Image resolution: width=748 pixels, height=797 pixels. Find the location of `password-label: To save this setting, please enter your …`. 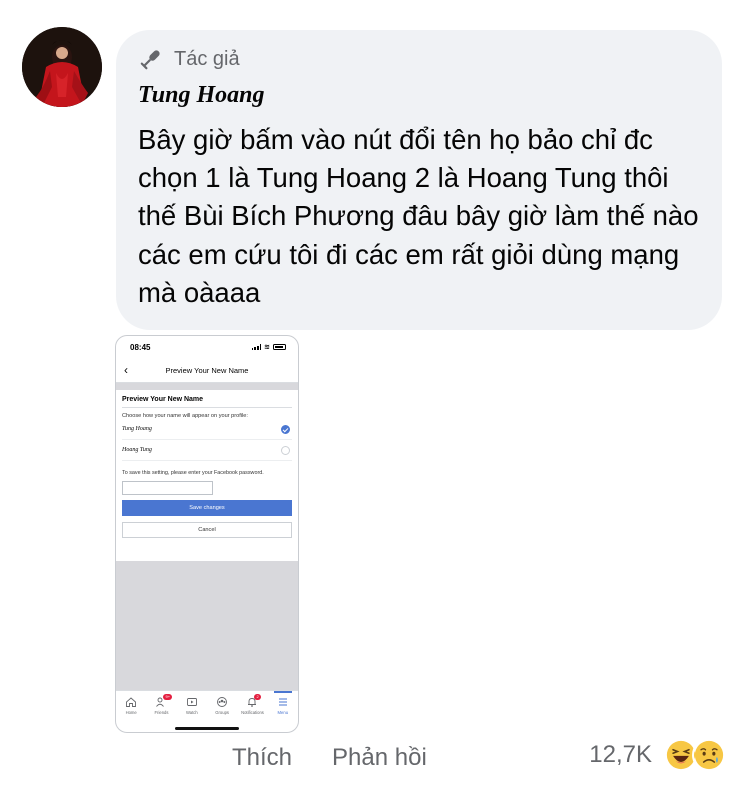

password-label: To save this setting, please enter your … is located at coordinates (193, 473).